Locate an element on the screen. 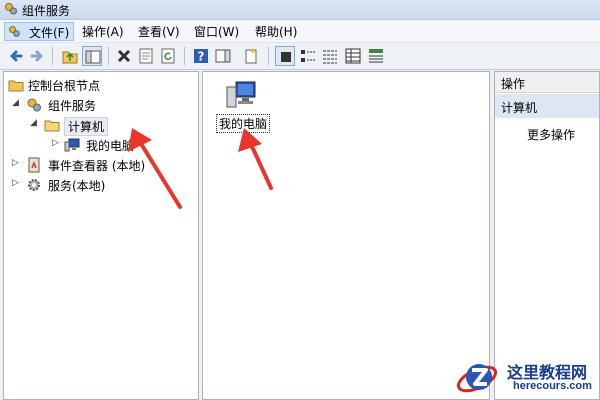  tree-label: 组件服务 is located at coordinates (72, 106).